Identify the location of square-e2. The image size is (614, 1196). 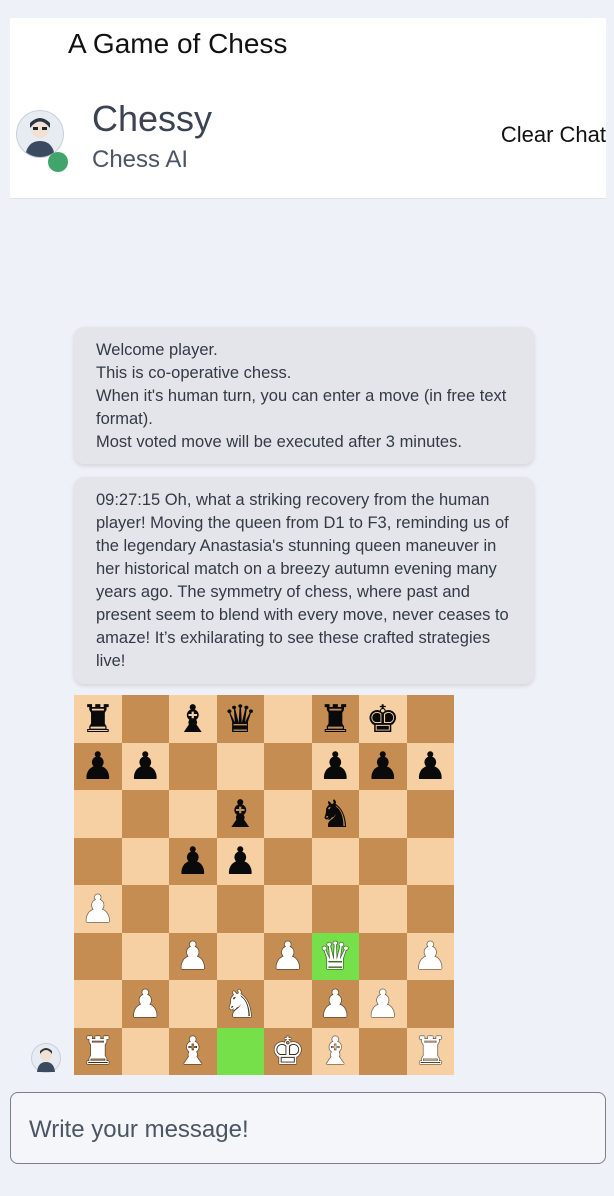
(288, 1004).